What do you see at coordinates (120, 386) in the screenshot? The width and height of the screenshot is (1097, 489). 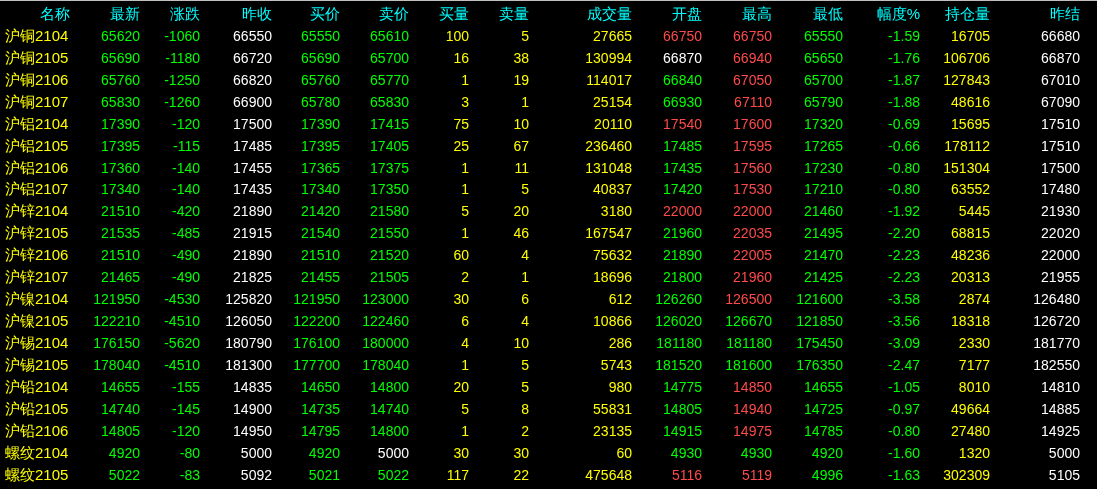 I see `table-cell-text: 14655` at bounding box center [120, 386].